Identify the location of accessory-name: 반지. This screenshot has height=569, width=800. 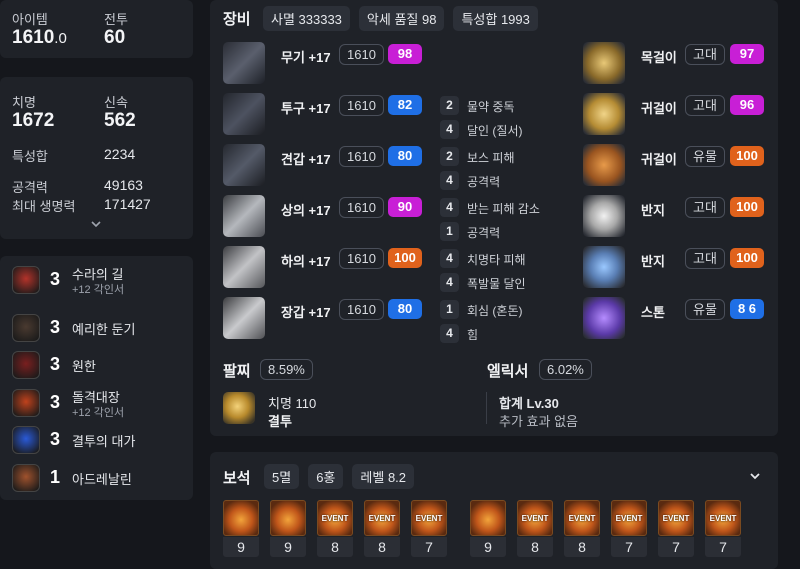
(653, 261).